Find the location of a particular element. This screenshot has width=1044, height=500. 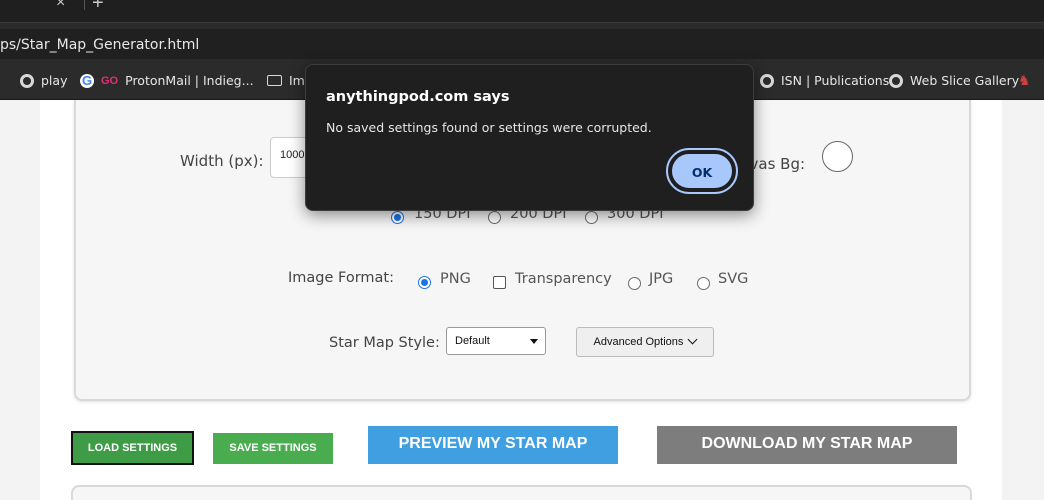

advanced-options-label: Advanced Options is located at coordinates (638, 342).